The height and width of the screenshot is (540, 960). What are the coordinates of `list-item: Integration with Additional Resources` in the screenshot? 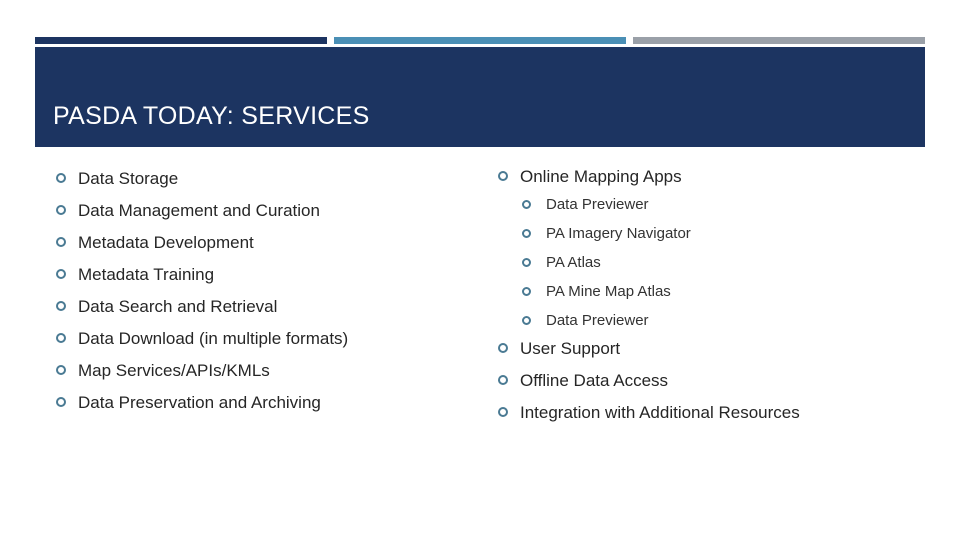 It's located at (649, 418).